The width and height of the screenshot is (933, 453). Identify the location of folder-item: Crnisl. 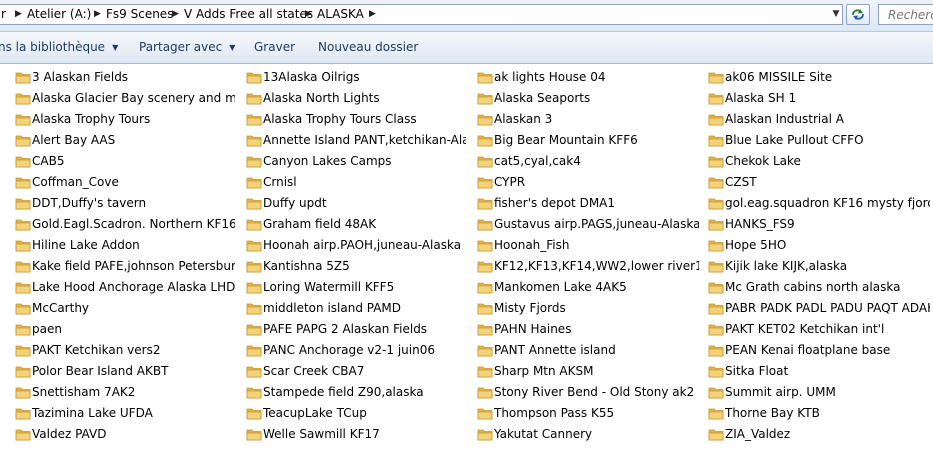
(356, 182).